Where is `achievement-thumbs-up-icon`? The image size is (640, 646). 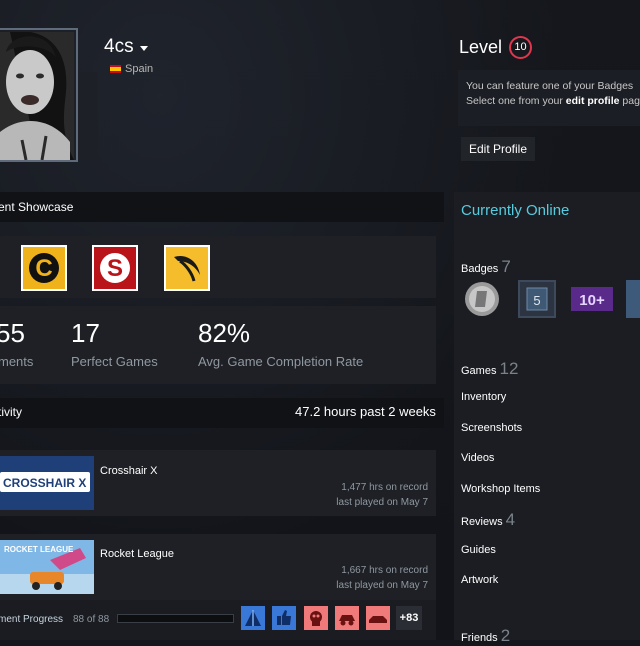 achievement-thumbs-up-icon is located at coordinates (284, 618).